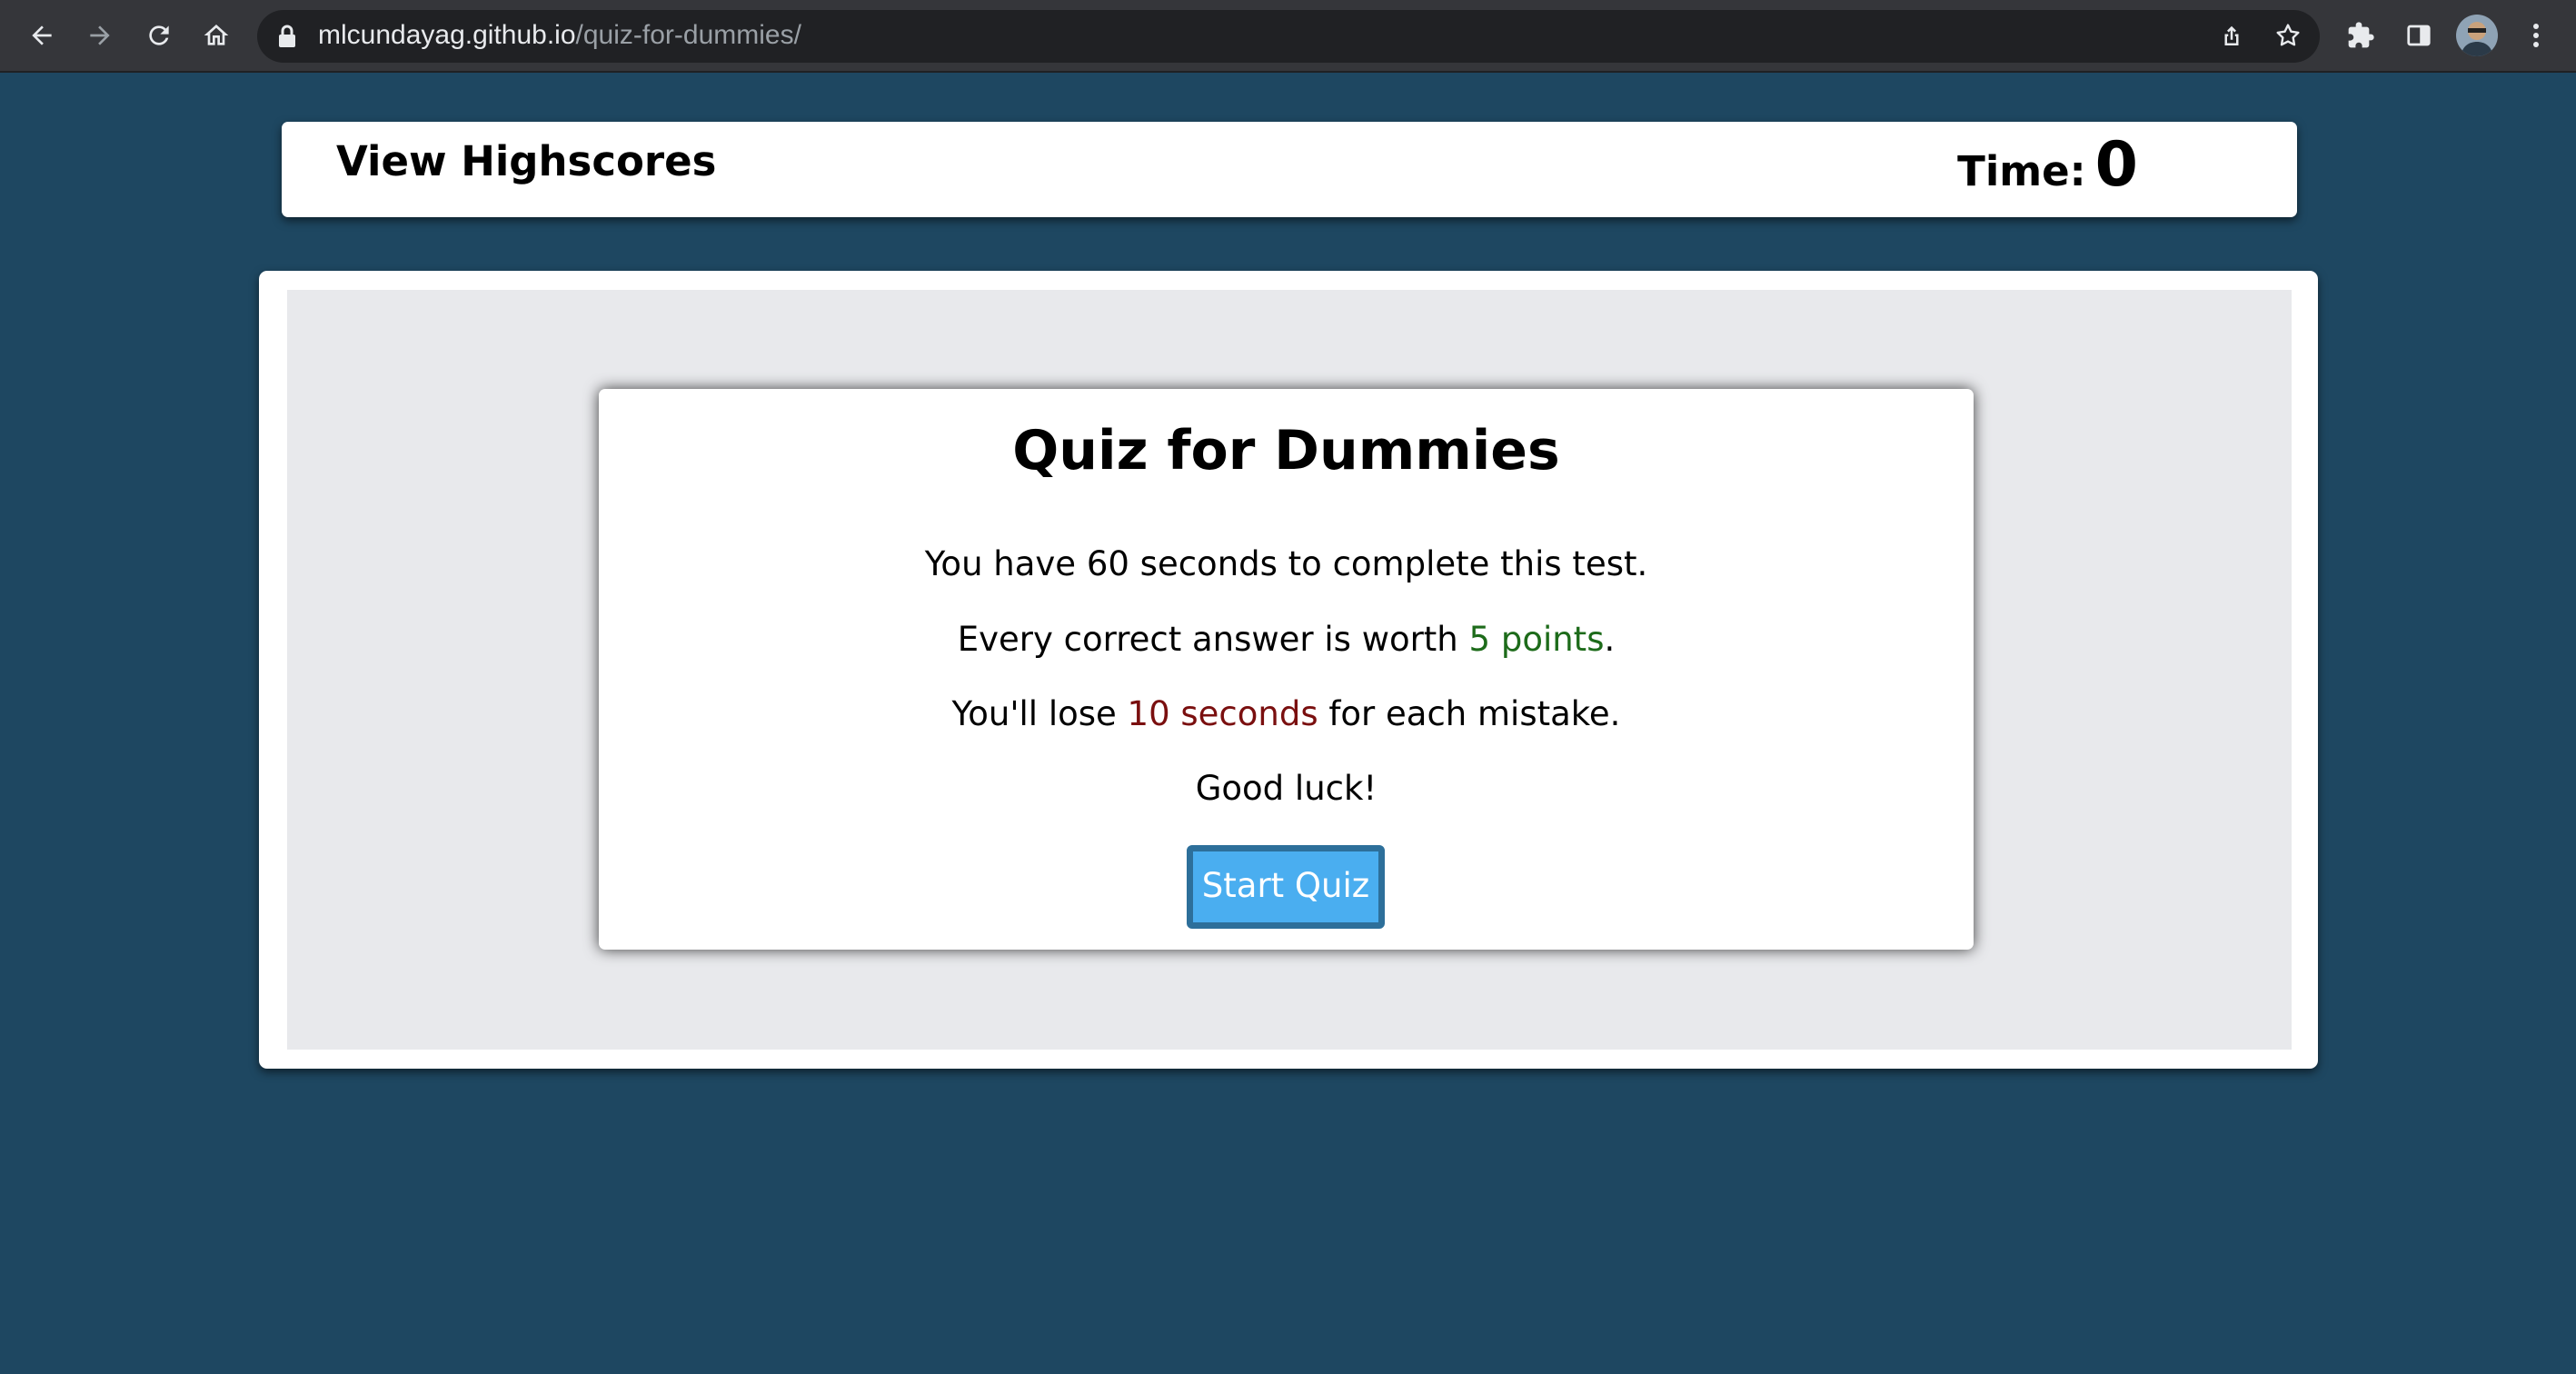 This screenshot has width=2576, height=1374. I want to click on penalty-text-pre: You'll lose, so click(1039, 713).